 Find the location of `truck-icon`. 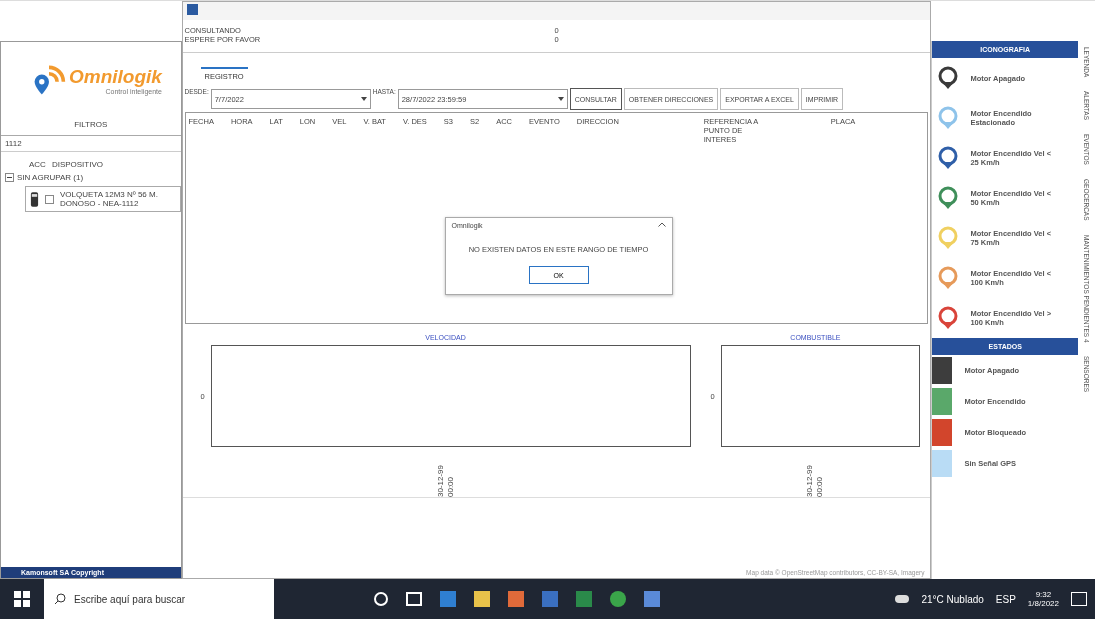

truck-icon is located at coordinates (34, 199).